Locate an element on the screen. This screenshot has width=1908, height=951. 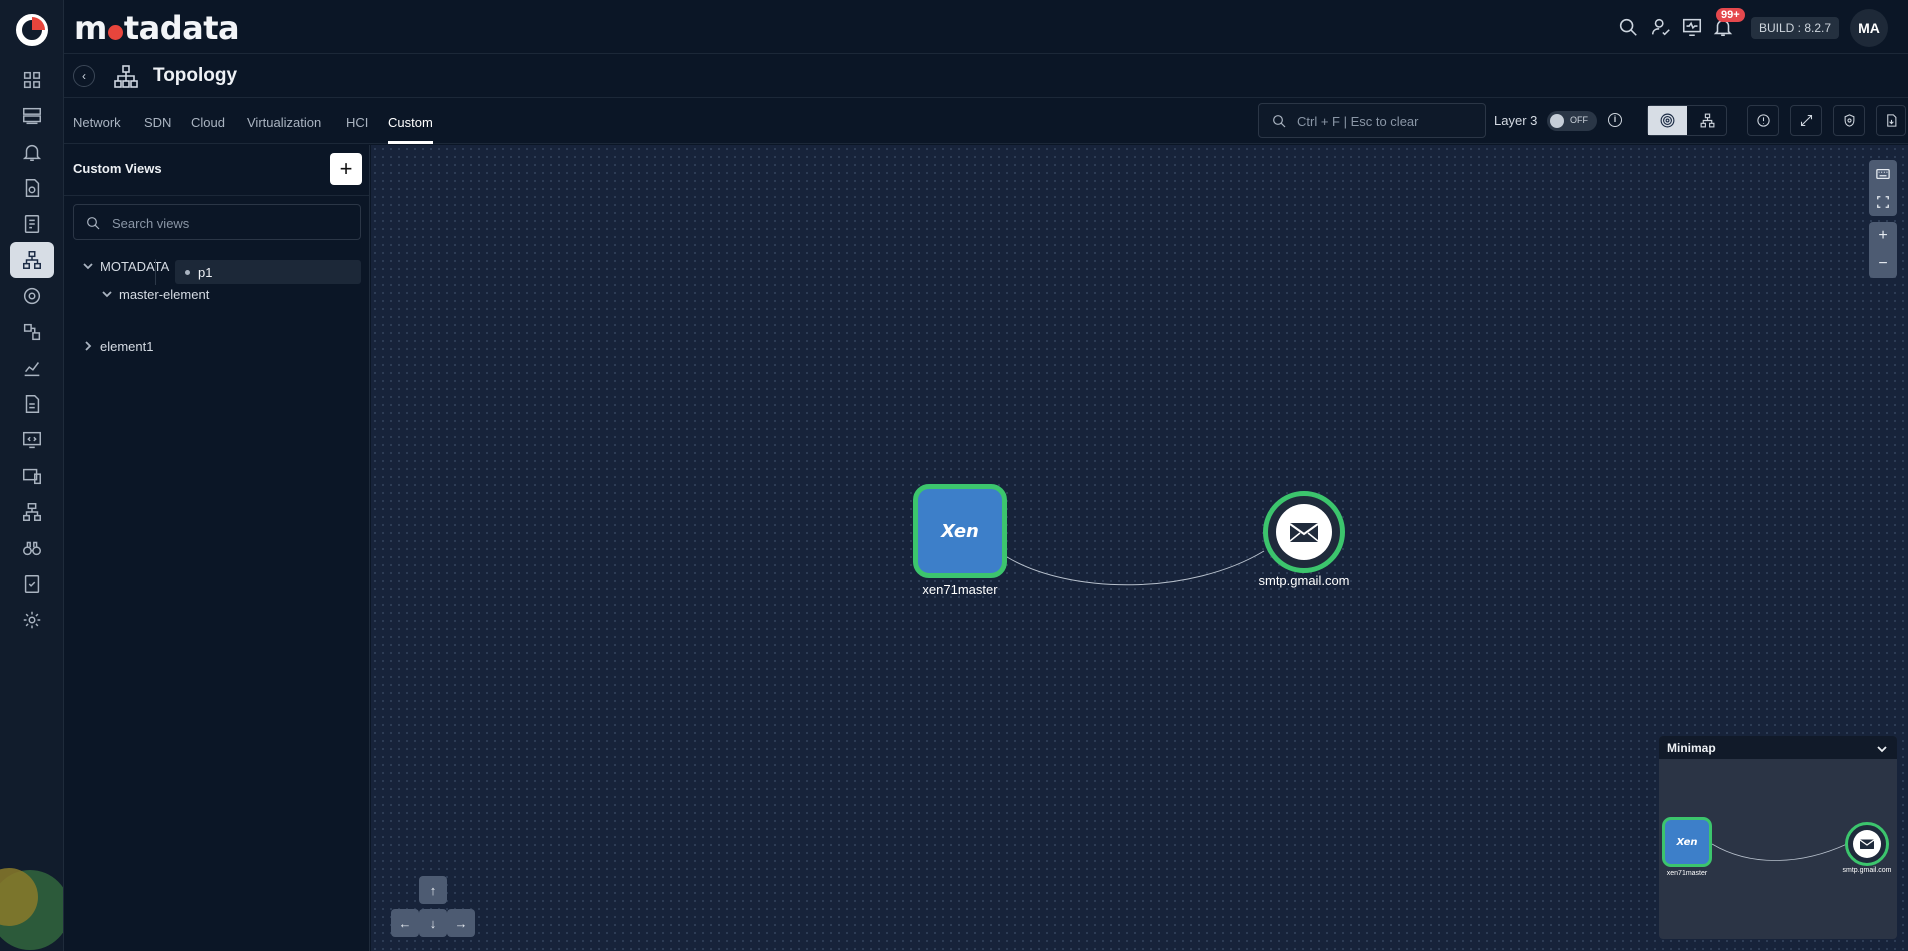
monitor-pulse-icon is located at coordinates (1692, 27).